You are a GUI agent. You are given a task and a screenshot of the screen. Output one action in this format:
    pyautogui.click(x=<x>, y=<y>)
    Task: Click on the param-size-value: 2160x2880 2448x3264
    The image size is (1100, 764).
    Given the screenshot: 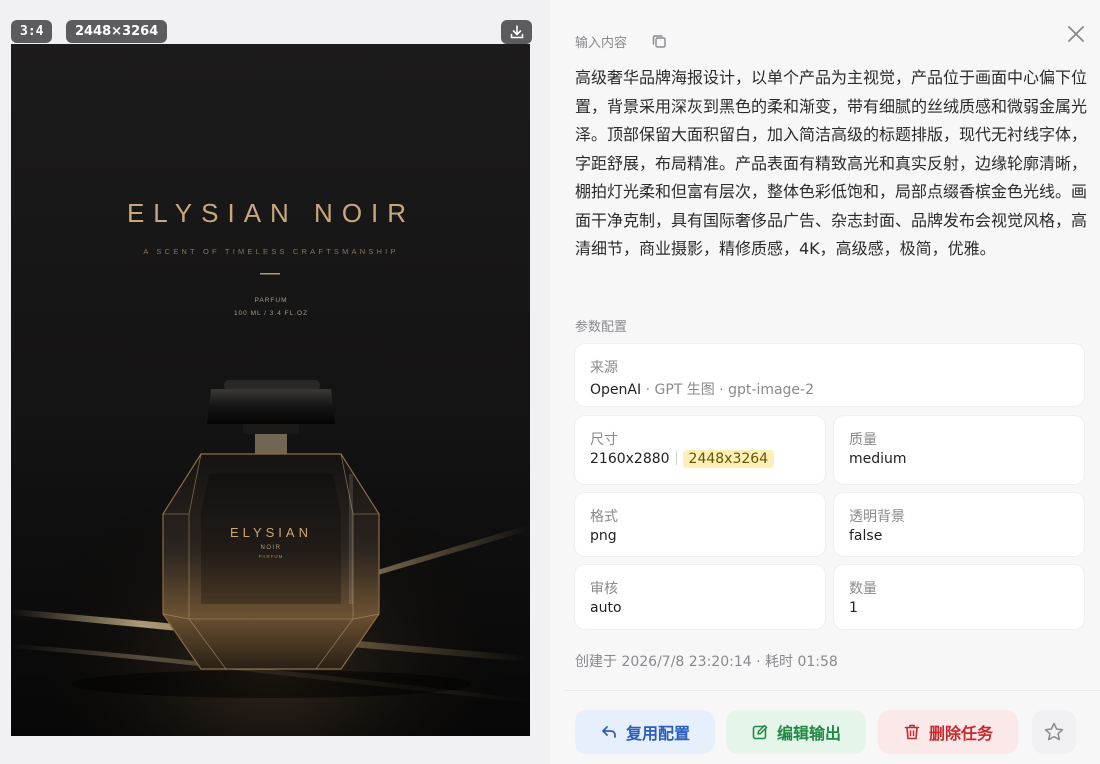 What is the action you would take?
    pyautogui.click(x=682, y=459)
    